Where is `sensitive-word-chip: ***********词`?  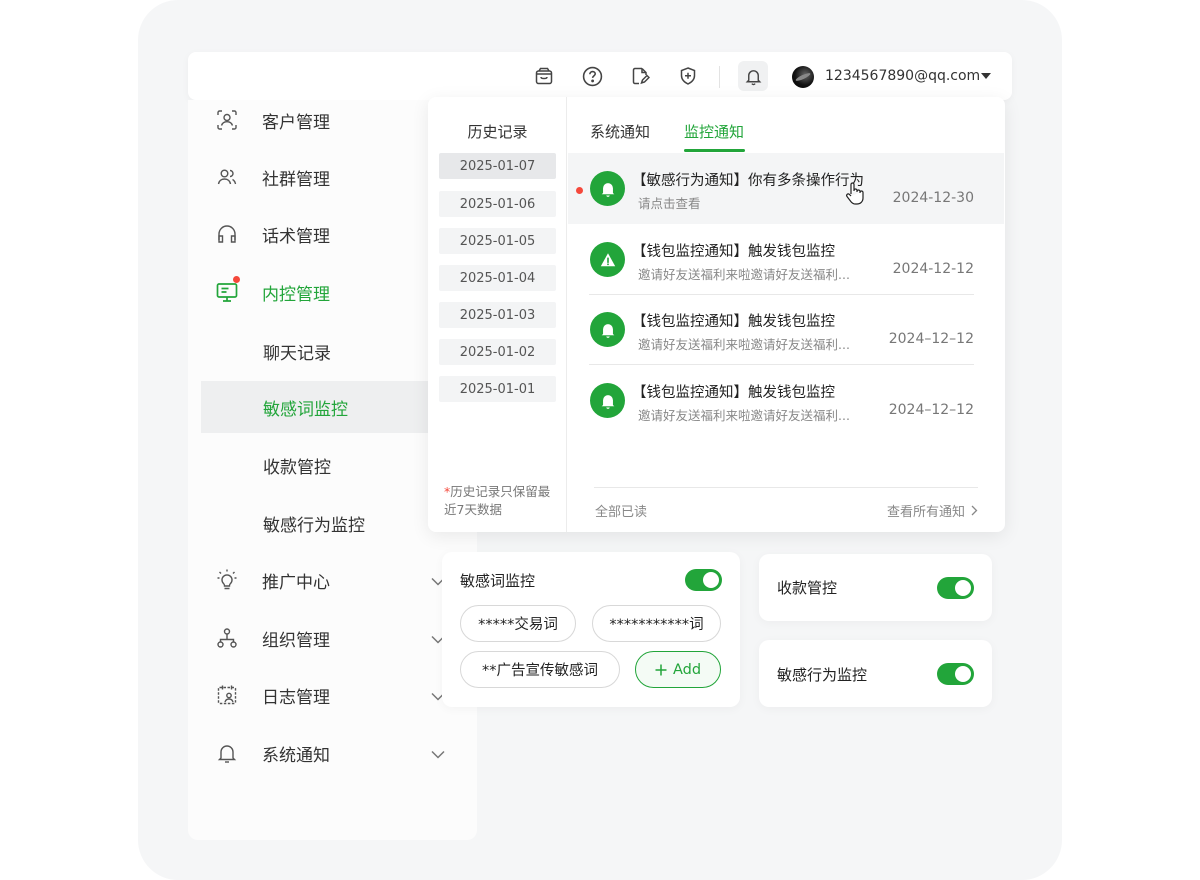
sensitive-word-chip: ***********词 is located at coordinates (656, 623).